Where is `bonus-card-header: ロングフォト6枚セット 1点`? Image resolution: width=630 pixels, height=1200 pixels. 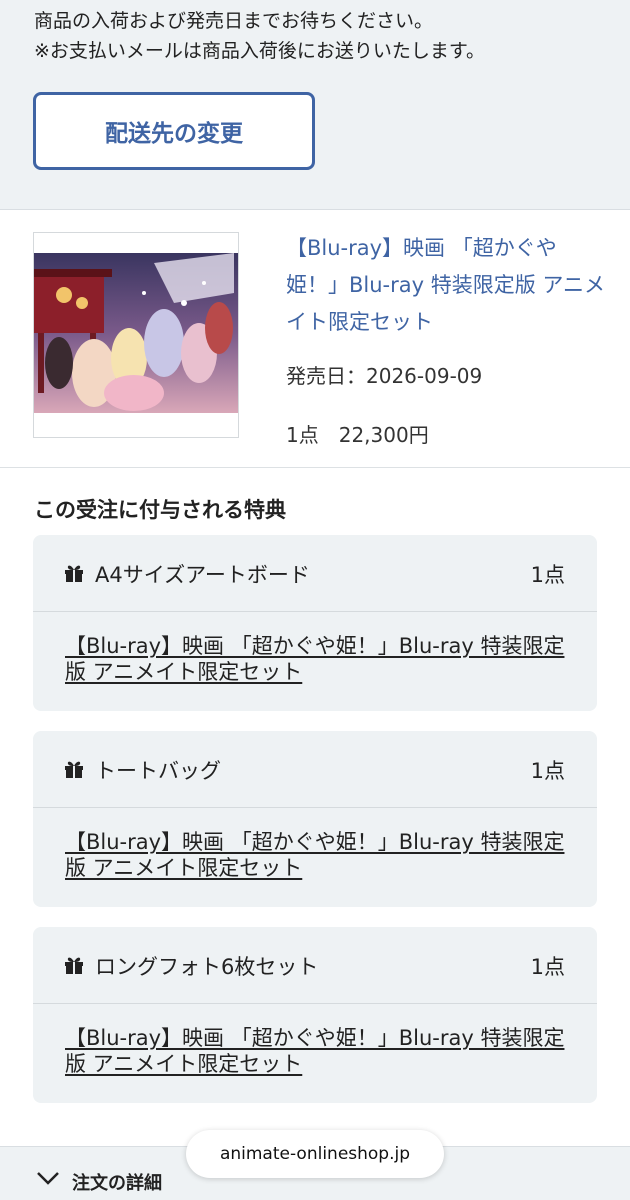 bonus-card-header: ロングフォト6枚セット 1点 is located at coordinates (315, 965).